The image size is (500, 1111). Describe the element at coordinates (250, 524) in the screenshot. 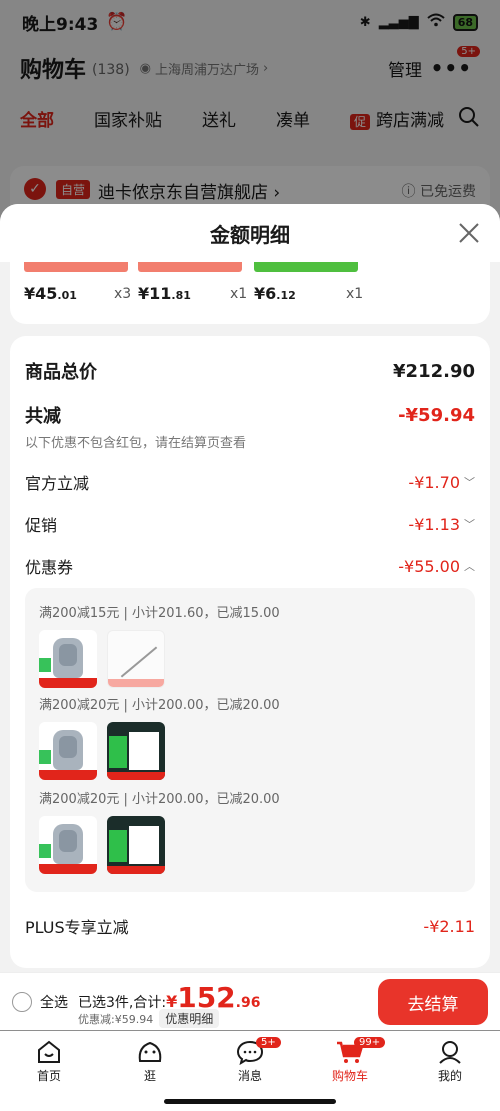

I see `promotion-row: 促销 -¥1.13 ﹀` at that location.